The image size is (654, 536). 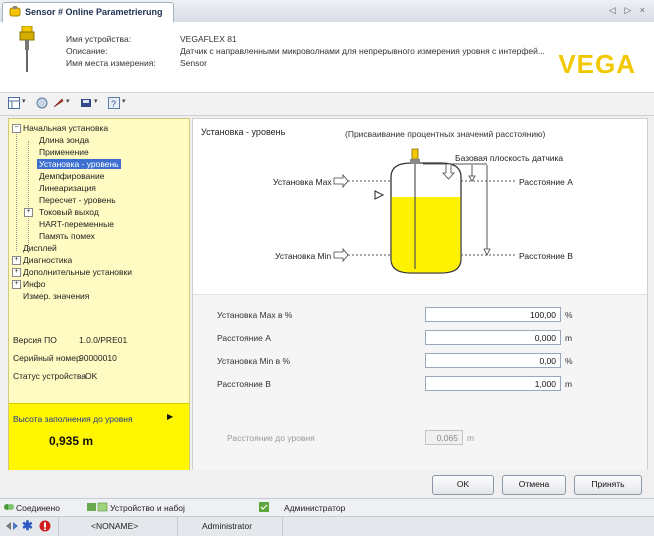 I want to click on admin-status: Администратор, so click(x=315, y=508).